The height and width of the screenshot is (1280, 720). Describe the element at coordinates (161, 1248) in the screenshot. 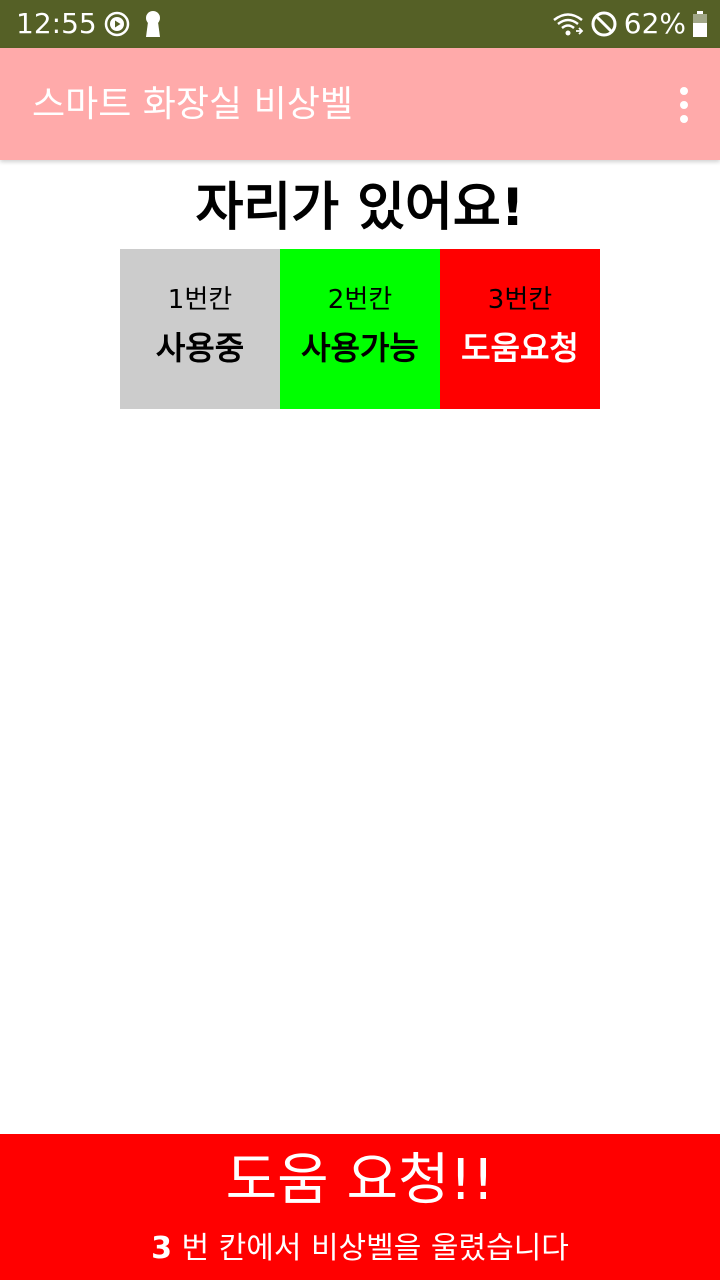

I see `alert-stall-number: 3` at that location.